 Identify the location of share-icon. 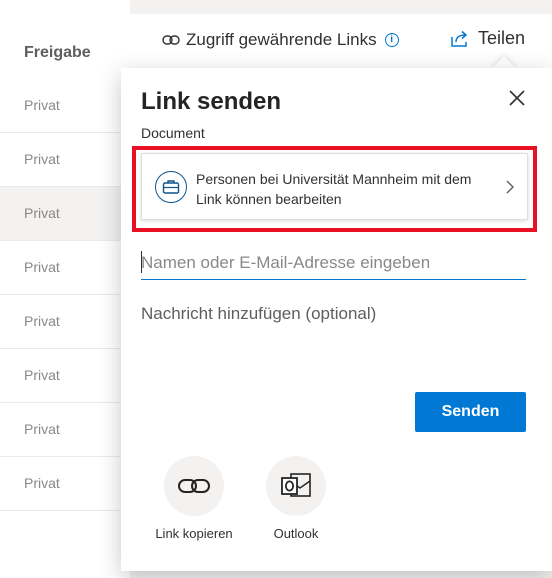
(459, 38).